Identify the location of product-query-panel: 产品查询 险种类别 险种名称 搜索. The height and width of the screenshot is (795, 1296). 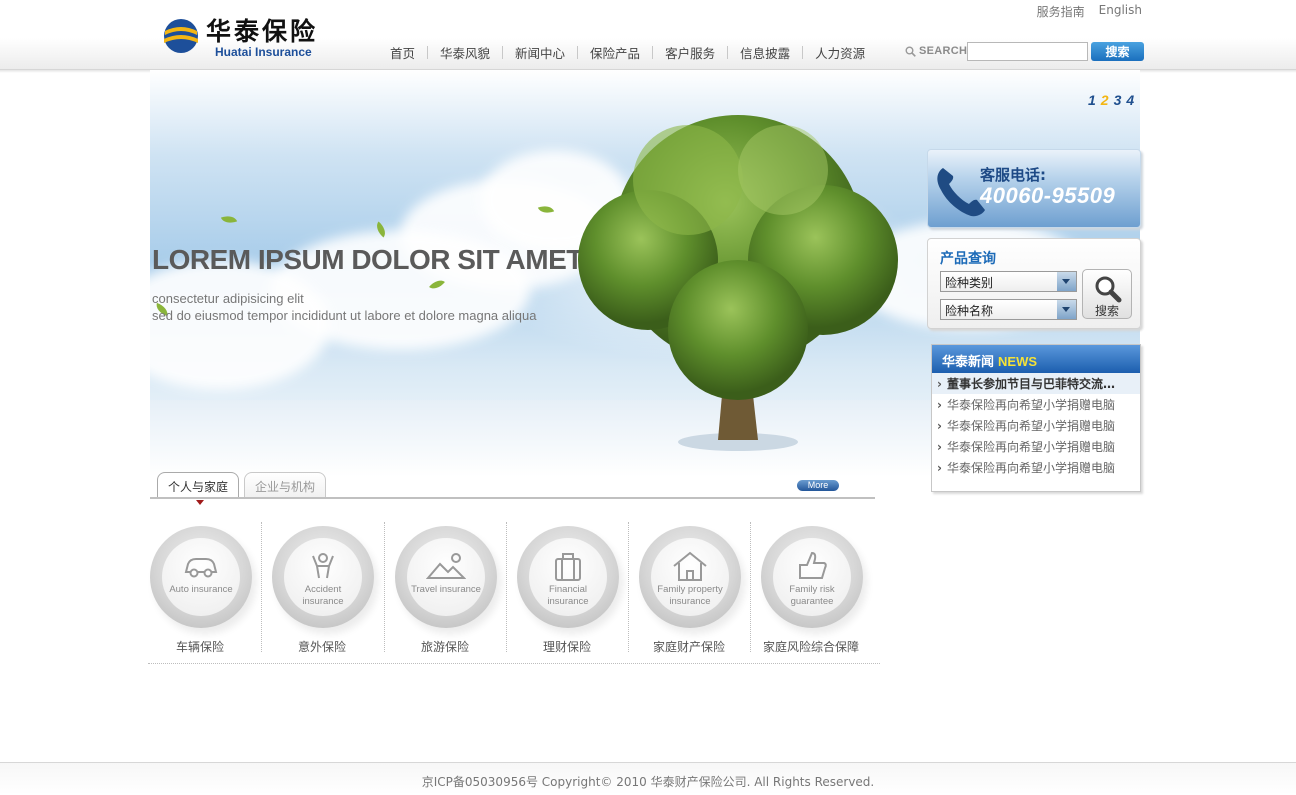
(1034, 283).